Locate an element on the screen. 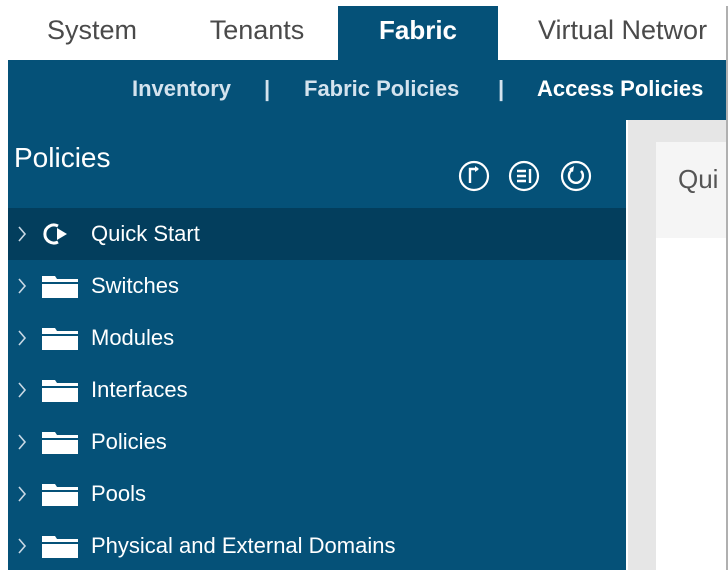  tree-item-switches: Switches is located at coordinates (317, 286).